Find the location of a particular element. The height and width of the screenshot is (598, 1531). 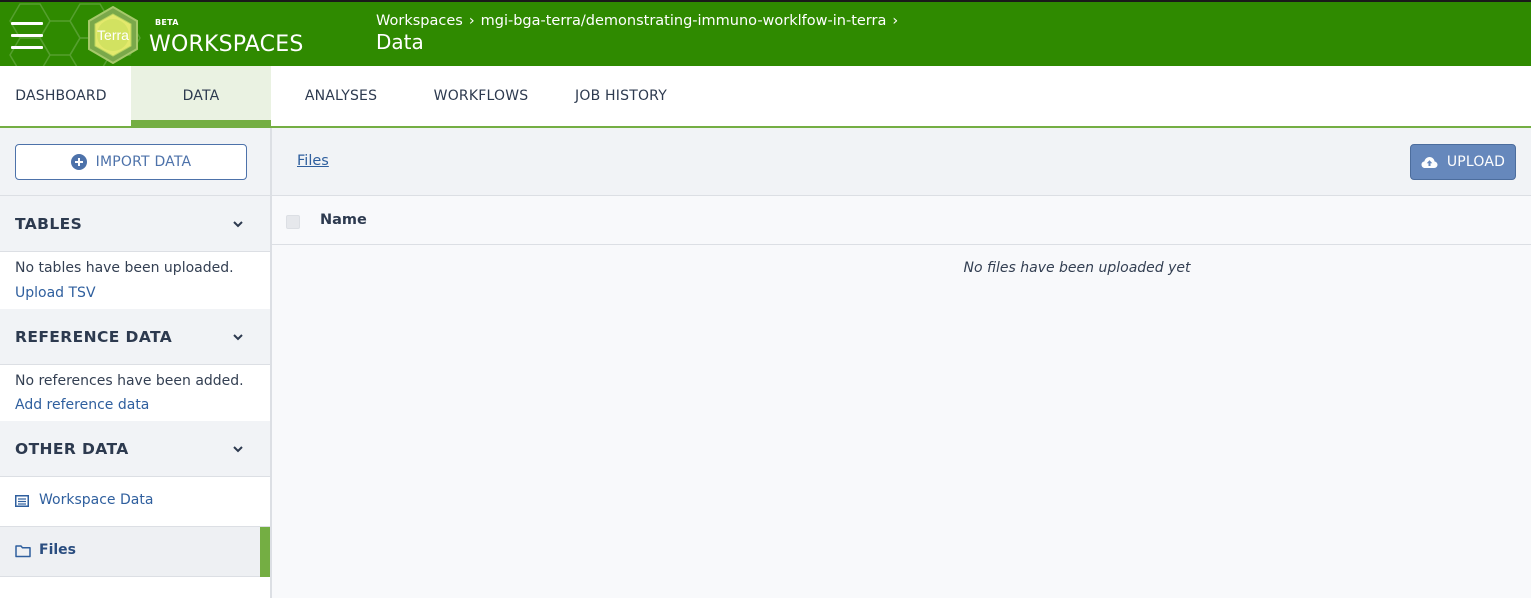

beta-label: BETA is located at coordinates (167, 22).